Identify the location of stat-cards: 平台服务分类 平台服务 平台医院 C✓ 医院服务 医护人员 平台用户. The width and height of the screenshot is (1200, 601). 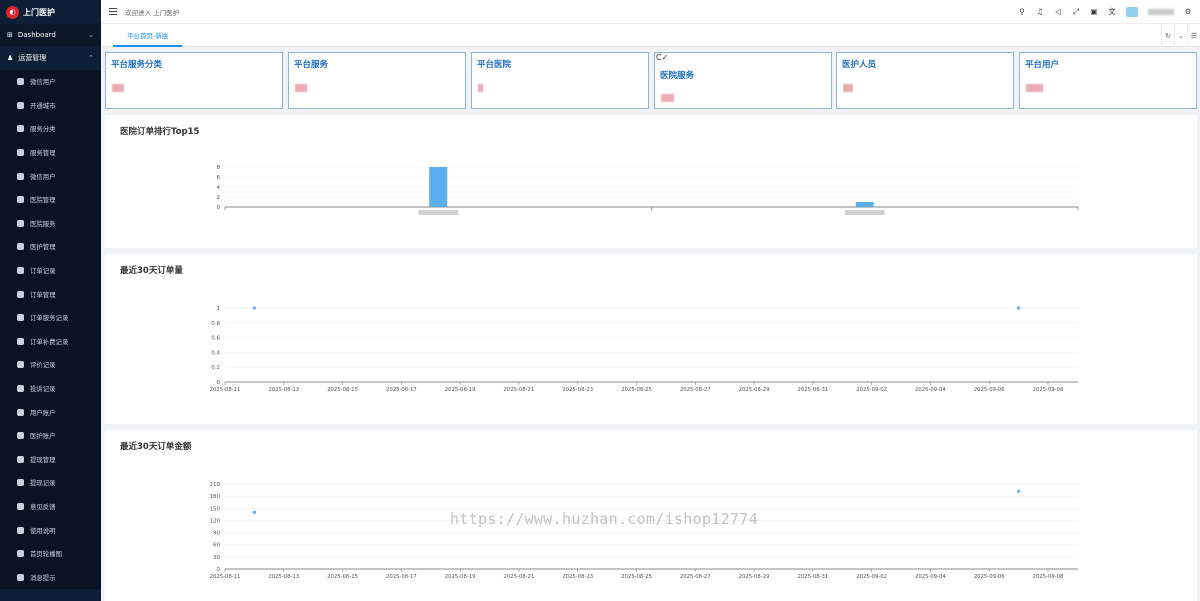
(651, 80).